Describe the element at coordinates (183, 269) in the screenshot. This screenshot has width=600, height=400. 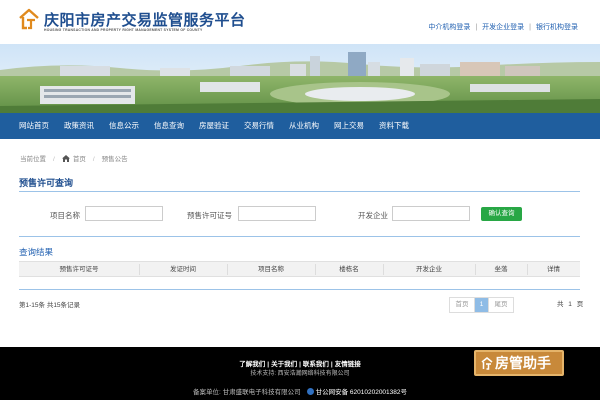
I see `column-header-issue-date: 发证时间` at that location.